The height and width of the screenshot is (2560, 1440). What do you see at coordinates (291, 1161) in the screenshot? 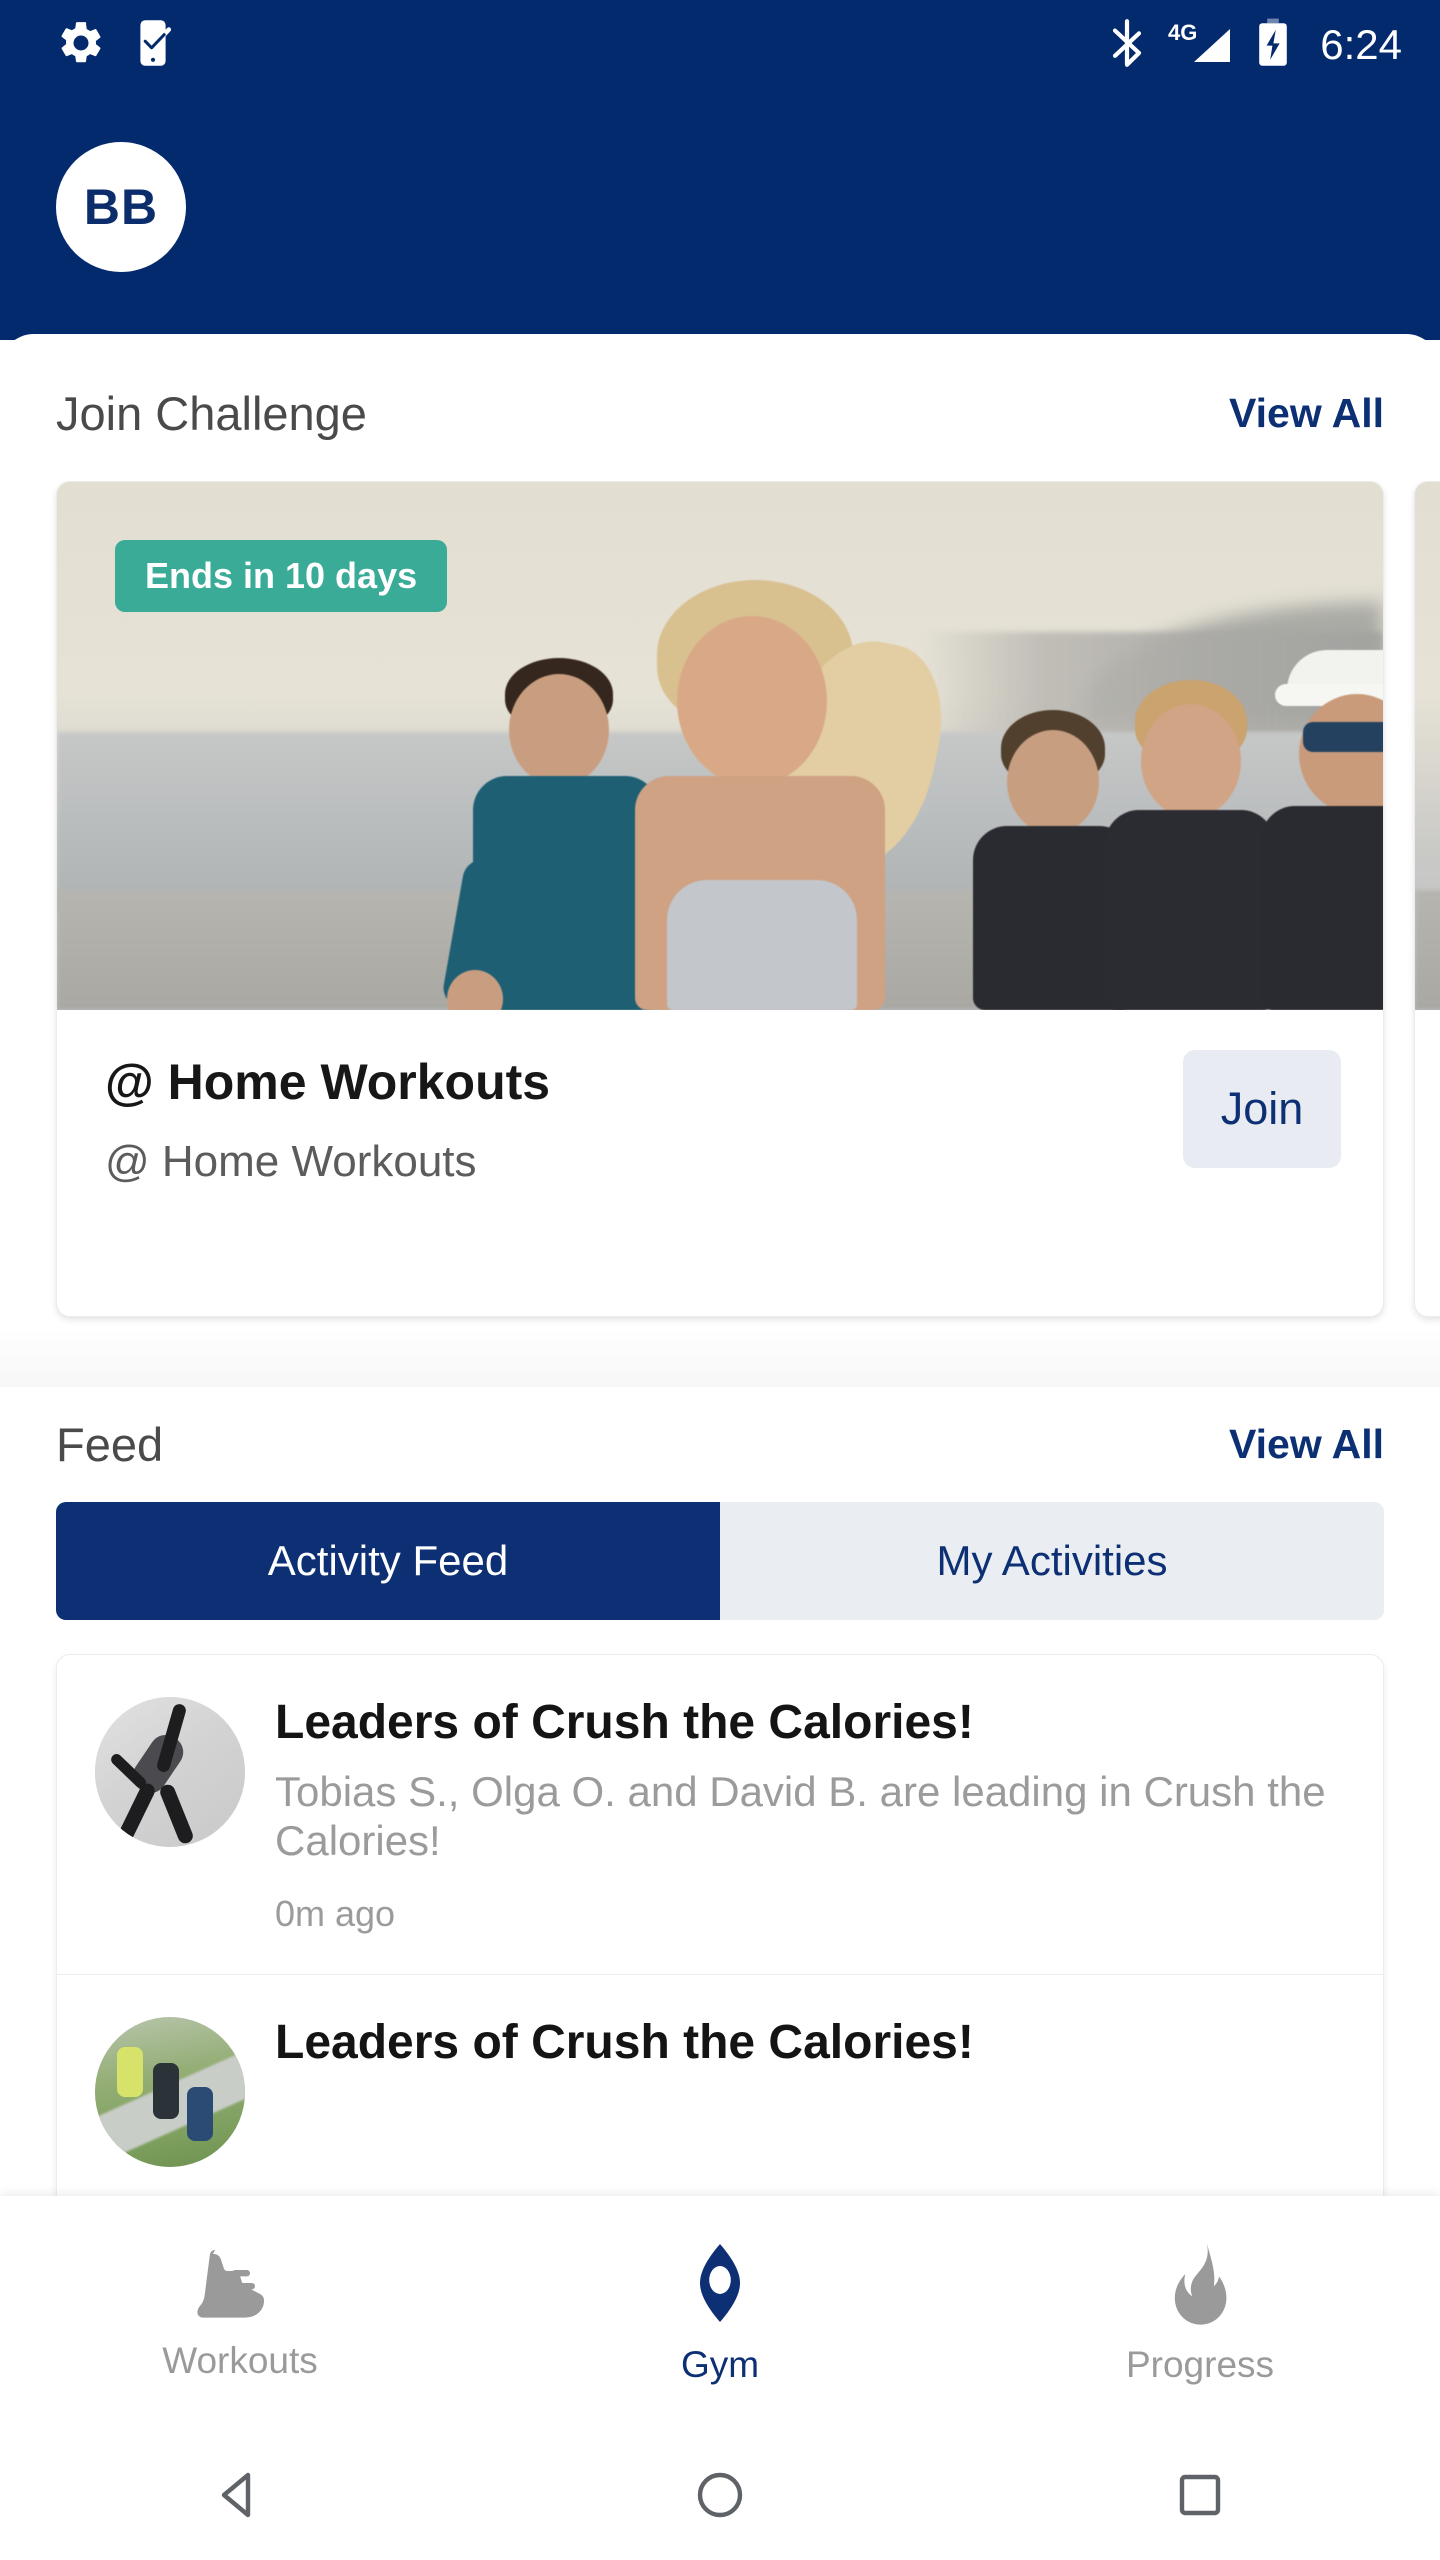
I see `challenge-card-subtitle: @ Home Workouts` at bounding box center [291, 1161].